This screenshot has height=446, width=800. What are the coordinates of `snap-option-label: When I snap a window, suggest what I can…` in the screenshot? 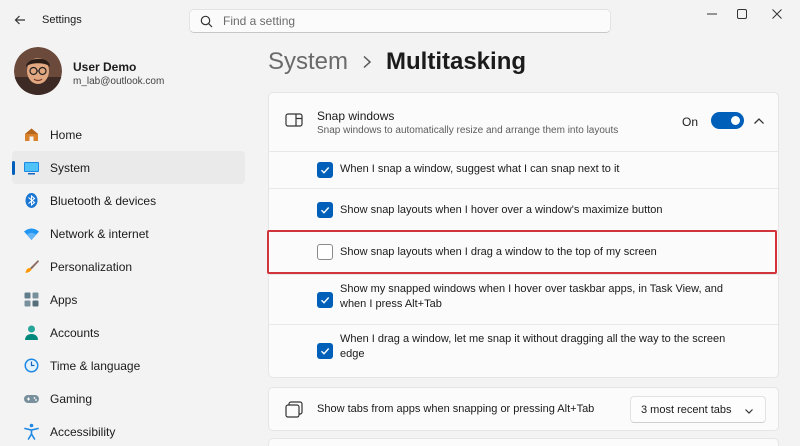 It's located at (480, 169).